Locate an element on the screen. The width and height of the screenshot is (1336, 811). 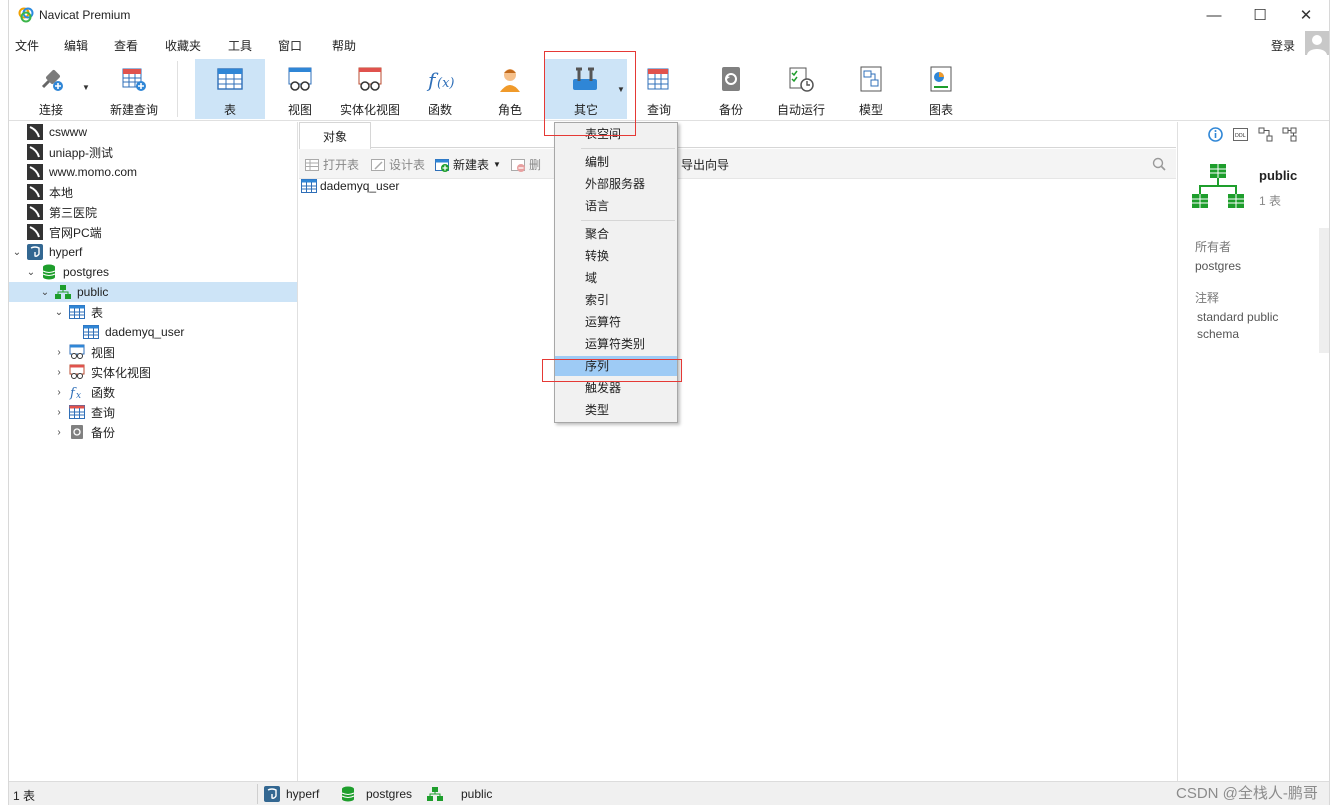
navicat-logo-icon is located at coordinates (26, 15).